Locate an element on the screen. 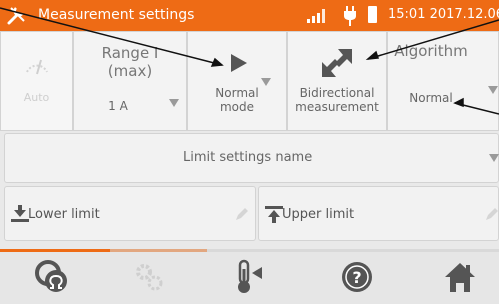  battery-icon is located at coordinates (372, 14).